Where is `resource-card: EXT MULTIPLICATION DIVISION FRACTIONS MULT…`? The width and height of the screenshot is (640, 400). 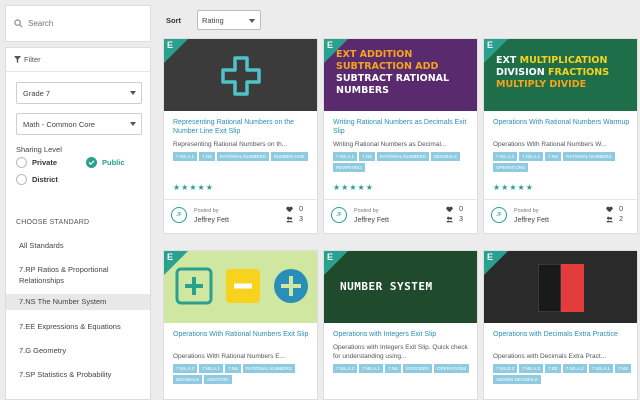 resource-card: EXT MULTIPLICATION DIVISION FRACTIONS MULT… is located at coordinates (560, 136).